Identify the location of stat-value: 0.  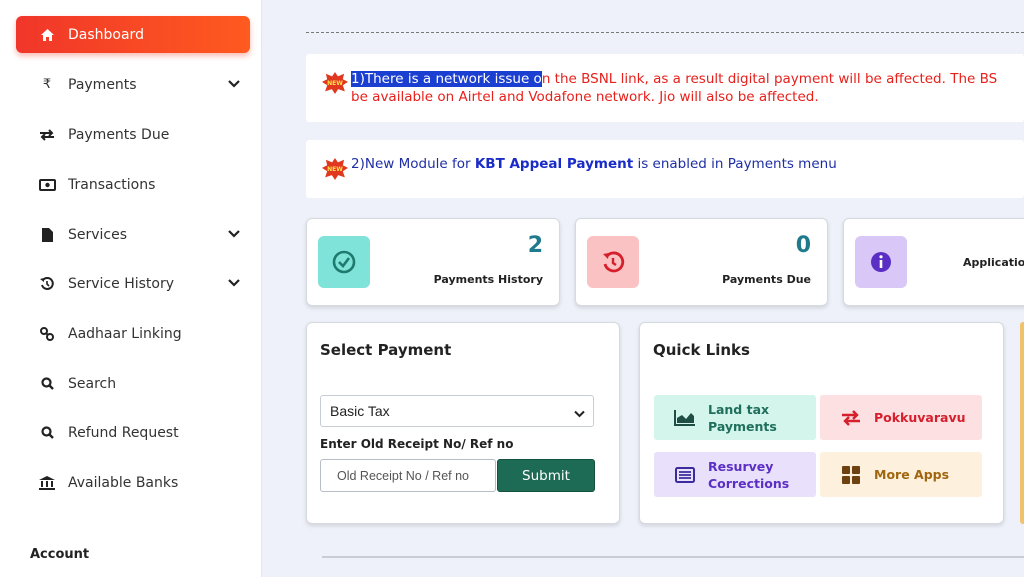
(803, 245).